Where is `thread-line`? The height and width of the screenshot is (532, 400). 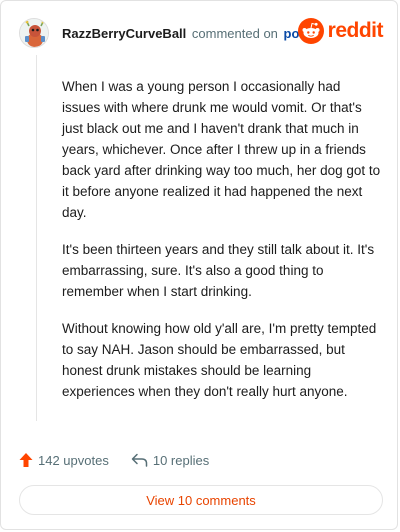 thread-line is located at coordinates (36, 238).